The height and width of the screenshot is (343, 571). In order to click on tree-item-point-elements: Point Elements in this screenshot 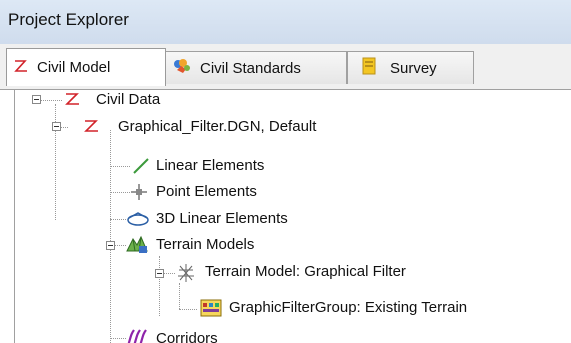, I will do `click(206, 191)`.